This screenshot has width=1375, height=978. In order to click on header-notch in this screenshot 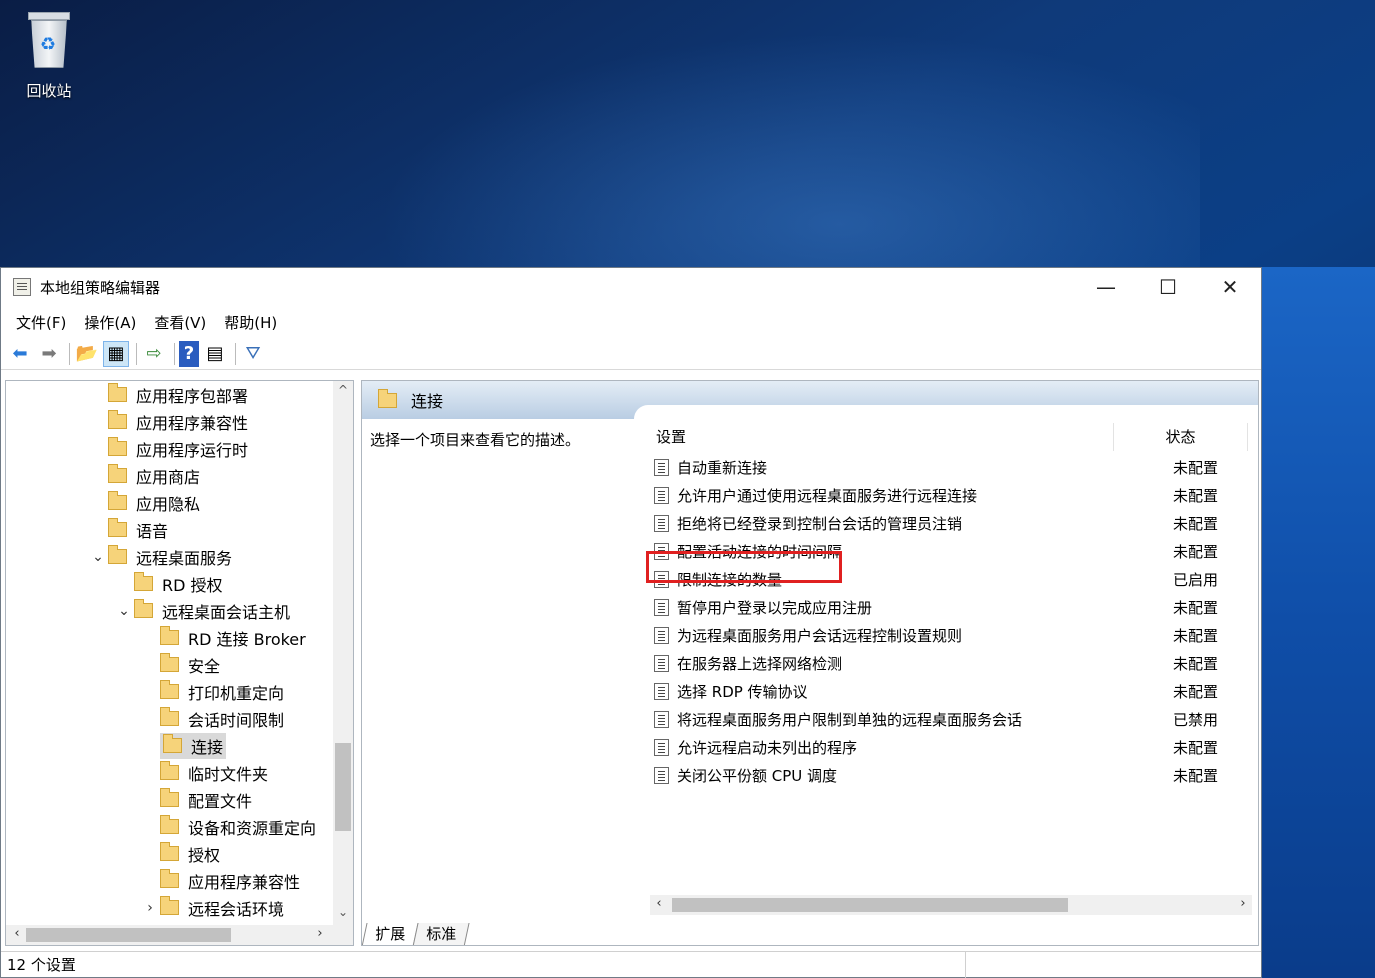, I will do `click(946, 413)`.